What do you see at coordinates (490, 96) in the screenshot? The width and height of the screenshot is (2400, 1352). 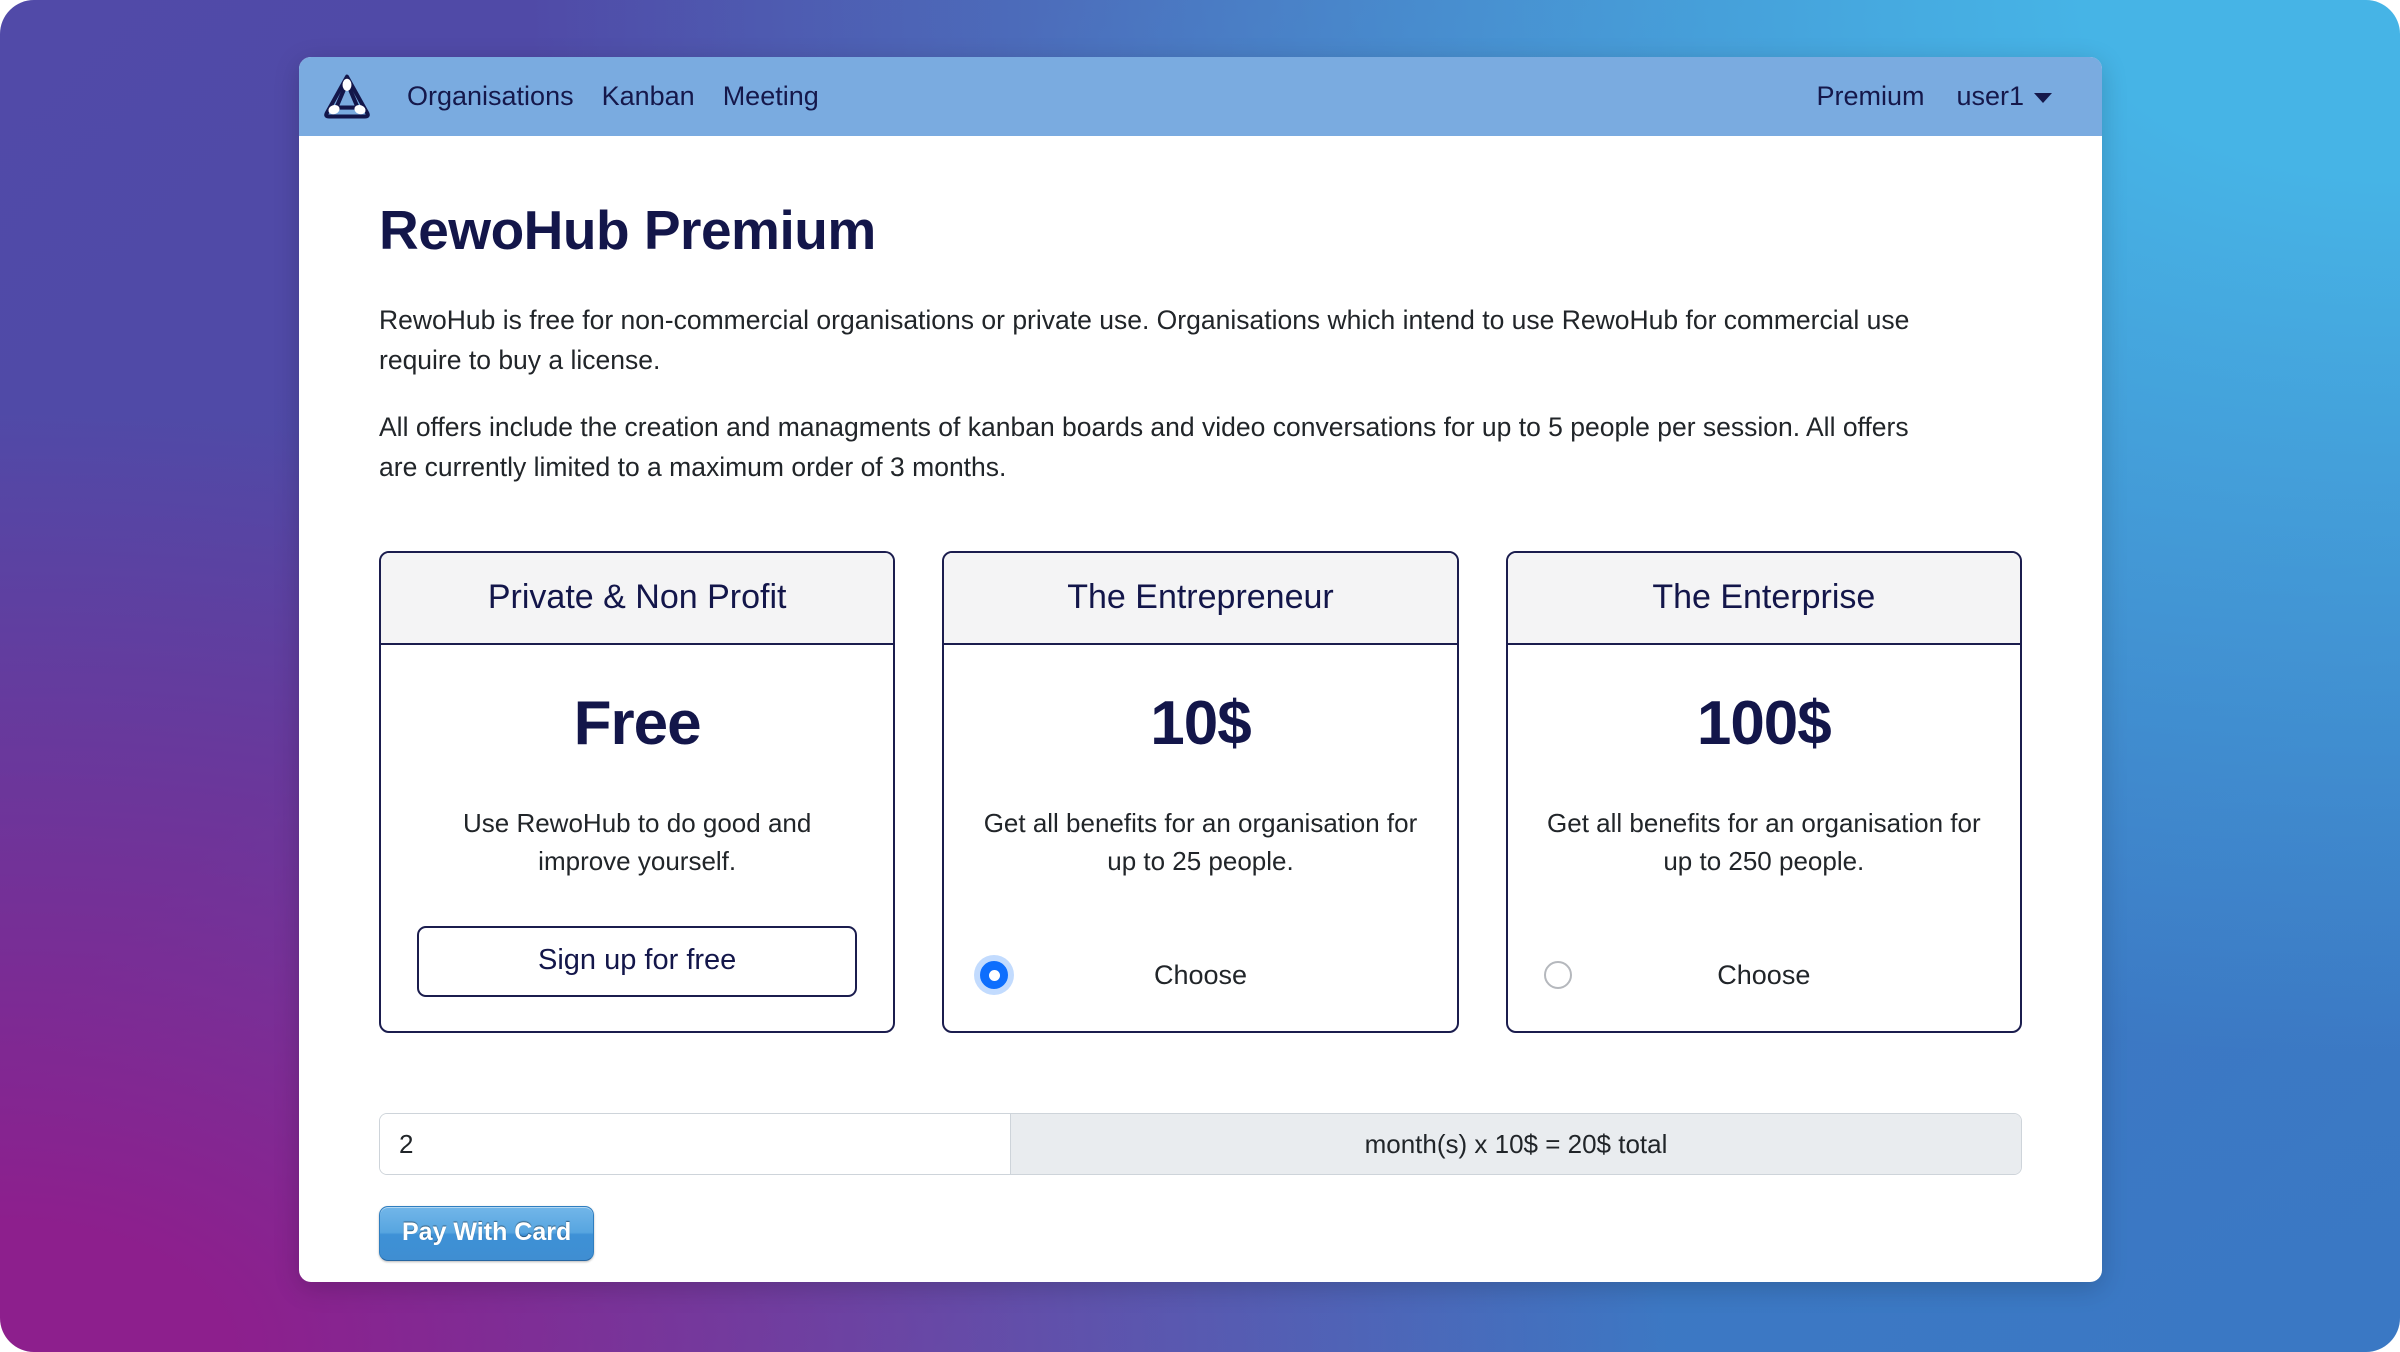 I see `nav-link-organisations: Organisations` at bounding box center [490, 96].